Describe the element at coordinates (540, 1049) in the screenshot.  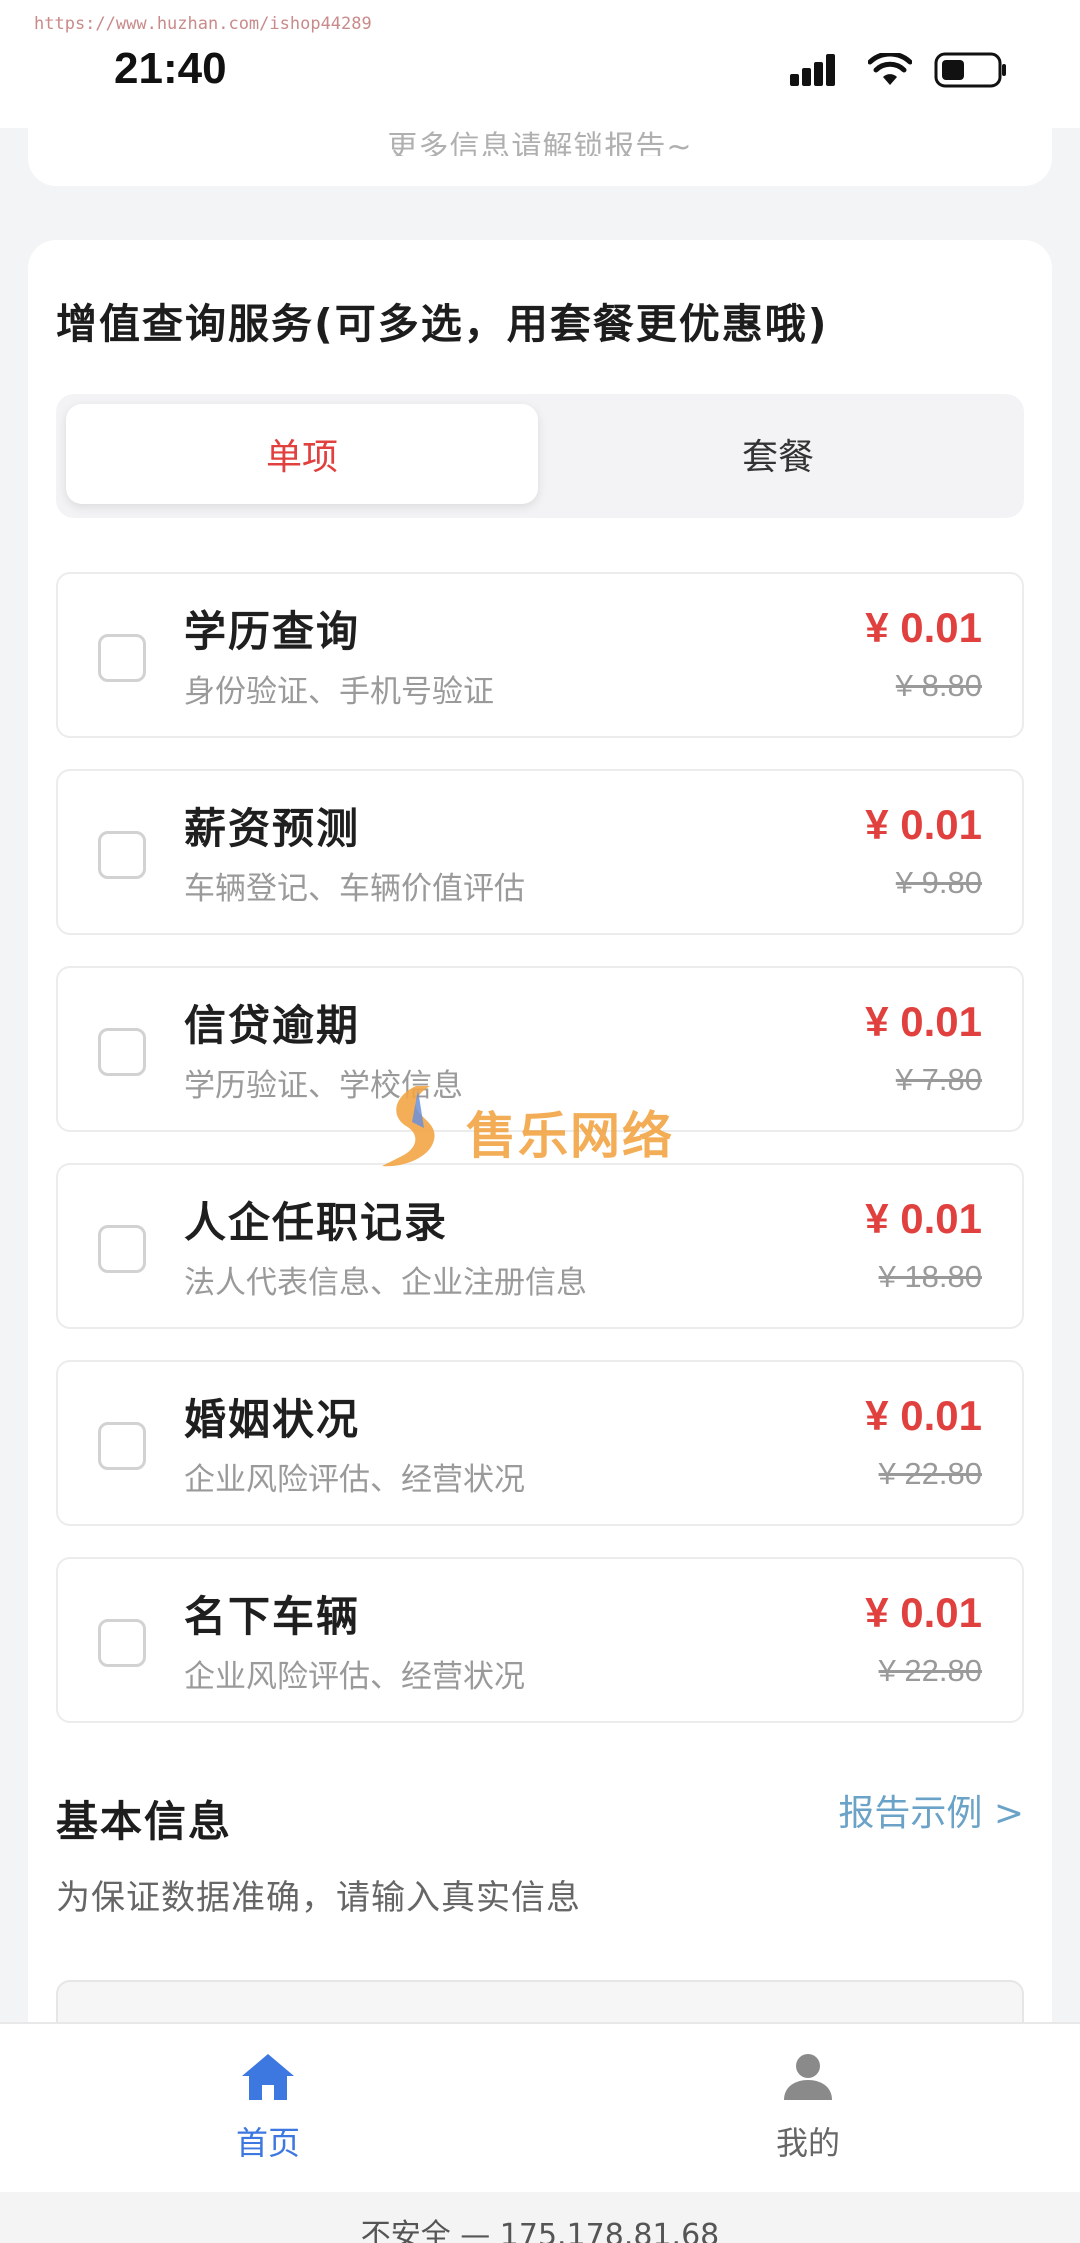
I see `service-item-credit: 信贷逾期 学历验证、学校信息 ¥ 0.01 ¥ 7.80` at that location.